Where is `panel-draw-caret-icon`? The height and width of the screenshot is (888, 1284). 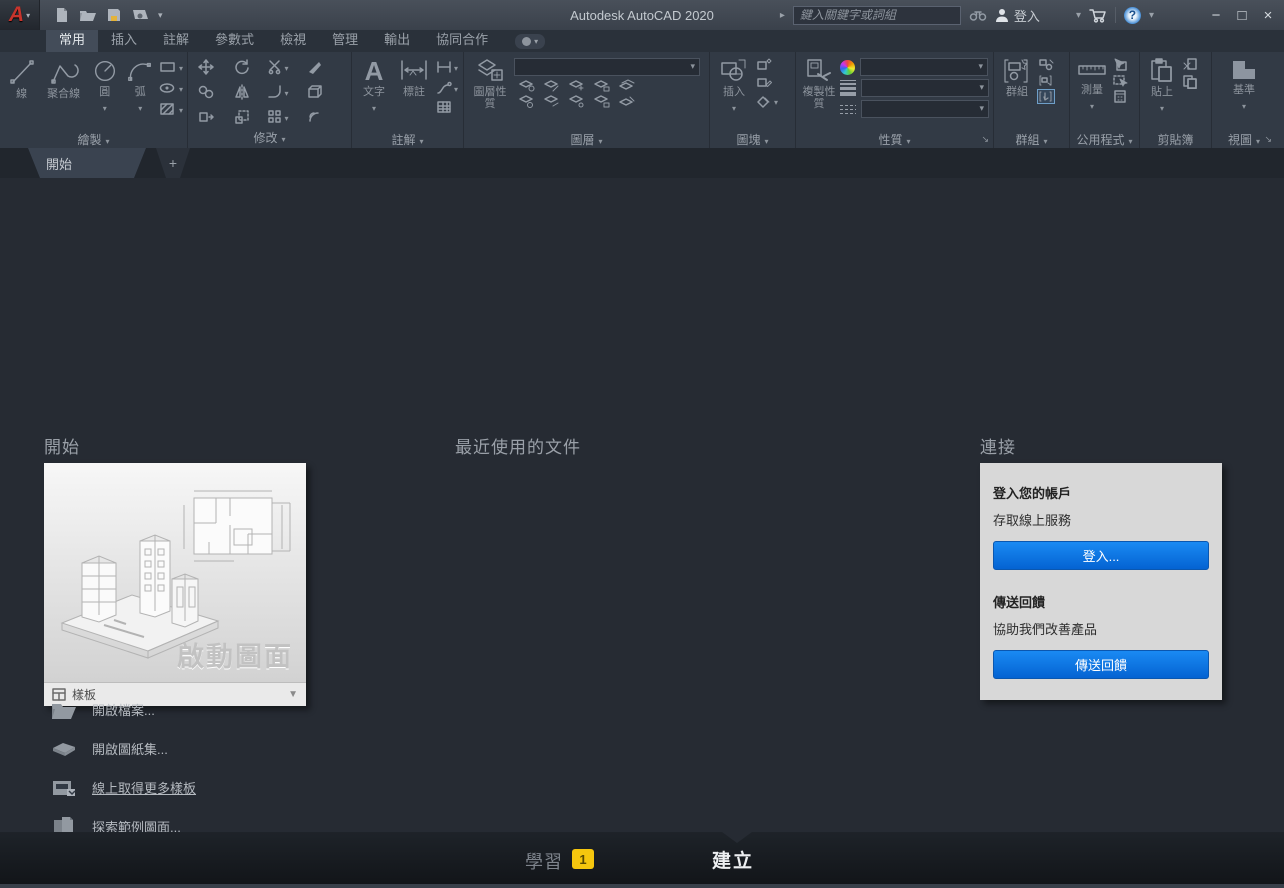
panel-draw-caret-icon is located at coordinates (108, 140).